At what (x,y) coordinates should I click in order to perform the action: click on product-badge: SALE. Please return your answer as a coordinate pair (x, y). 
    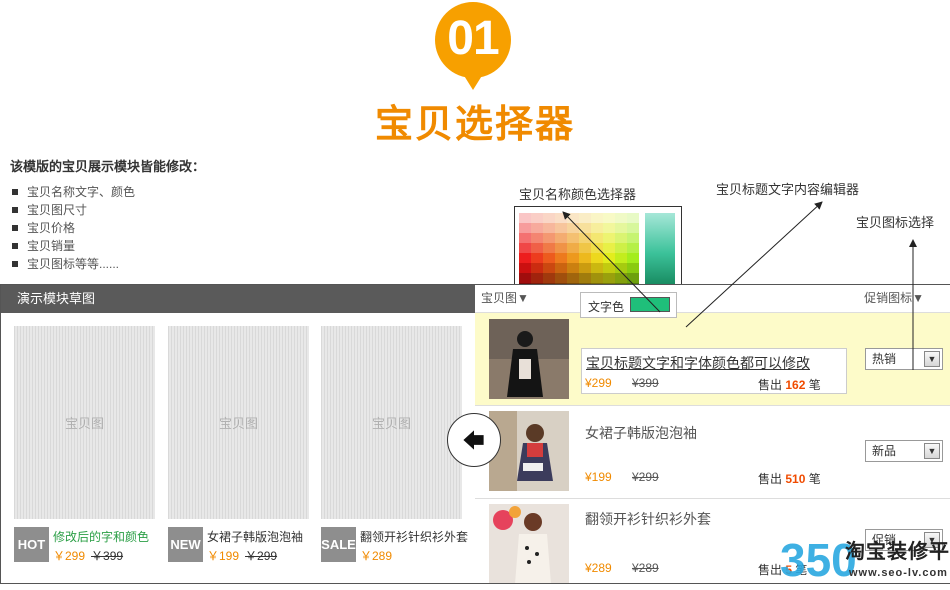
    Looking at the image, I should click on (338, 544).